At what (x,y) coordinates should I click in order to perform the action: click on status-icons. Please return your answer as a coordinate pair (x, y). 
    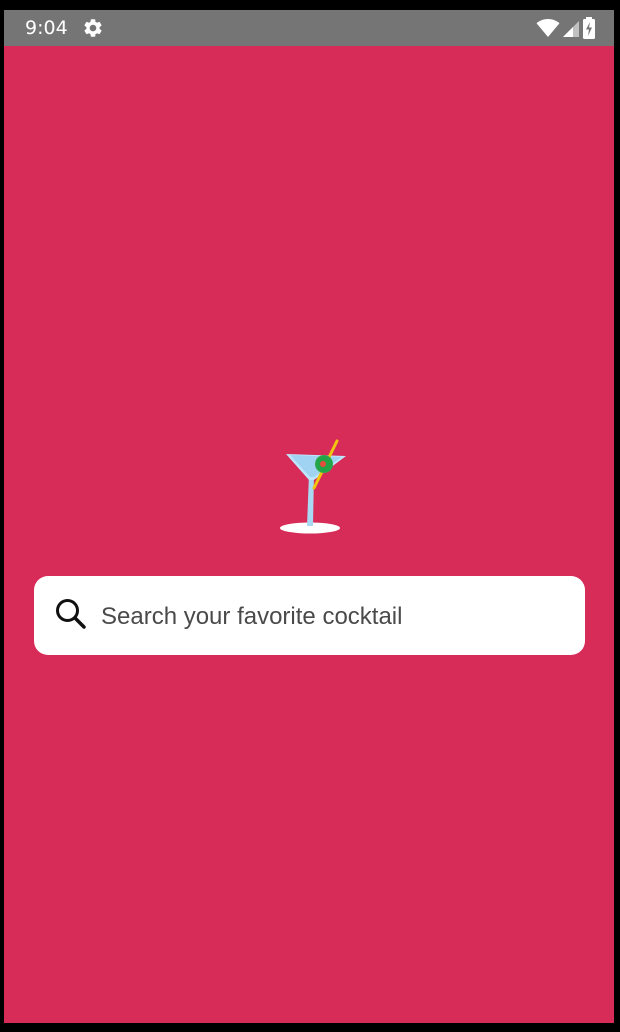
    Looking at the image, I should click on (566, 28).